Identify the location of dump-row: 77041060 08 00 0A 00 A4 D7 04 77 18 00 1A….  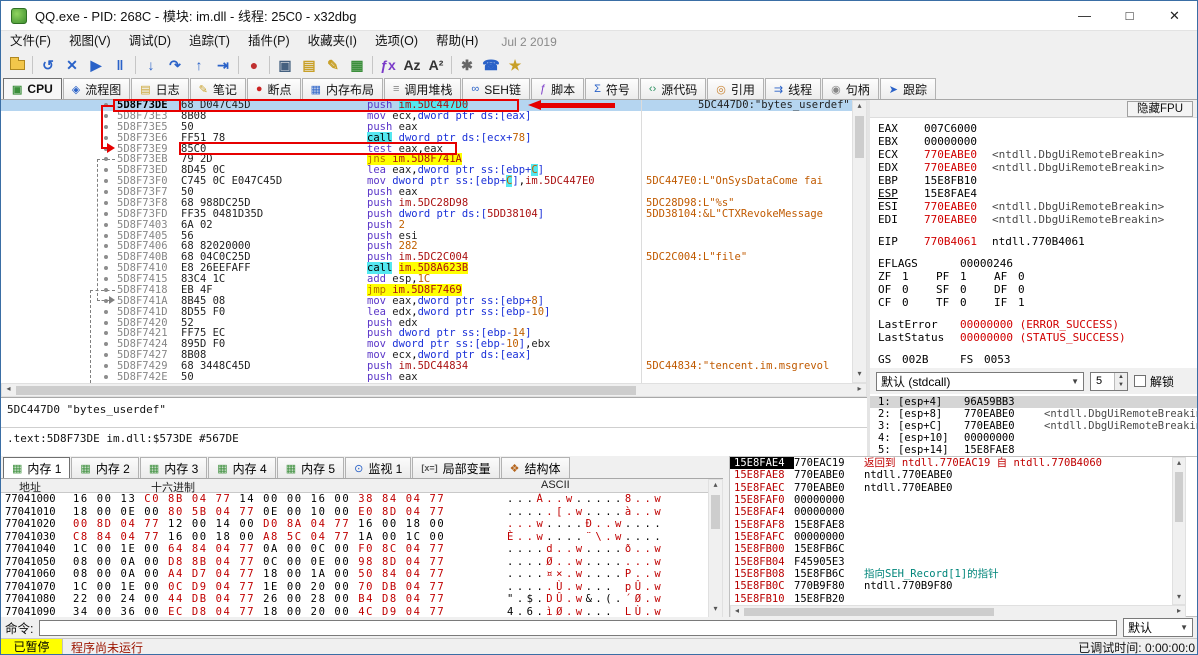
(354, 574).